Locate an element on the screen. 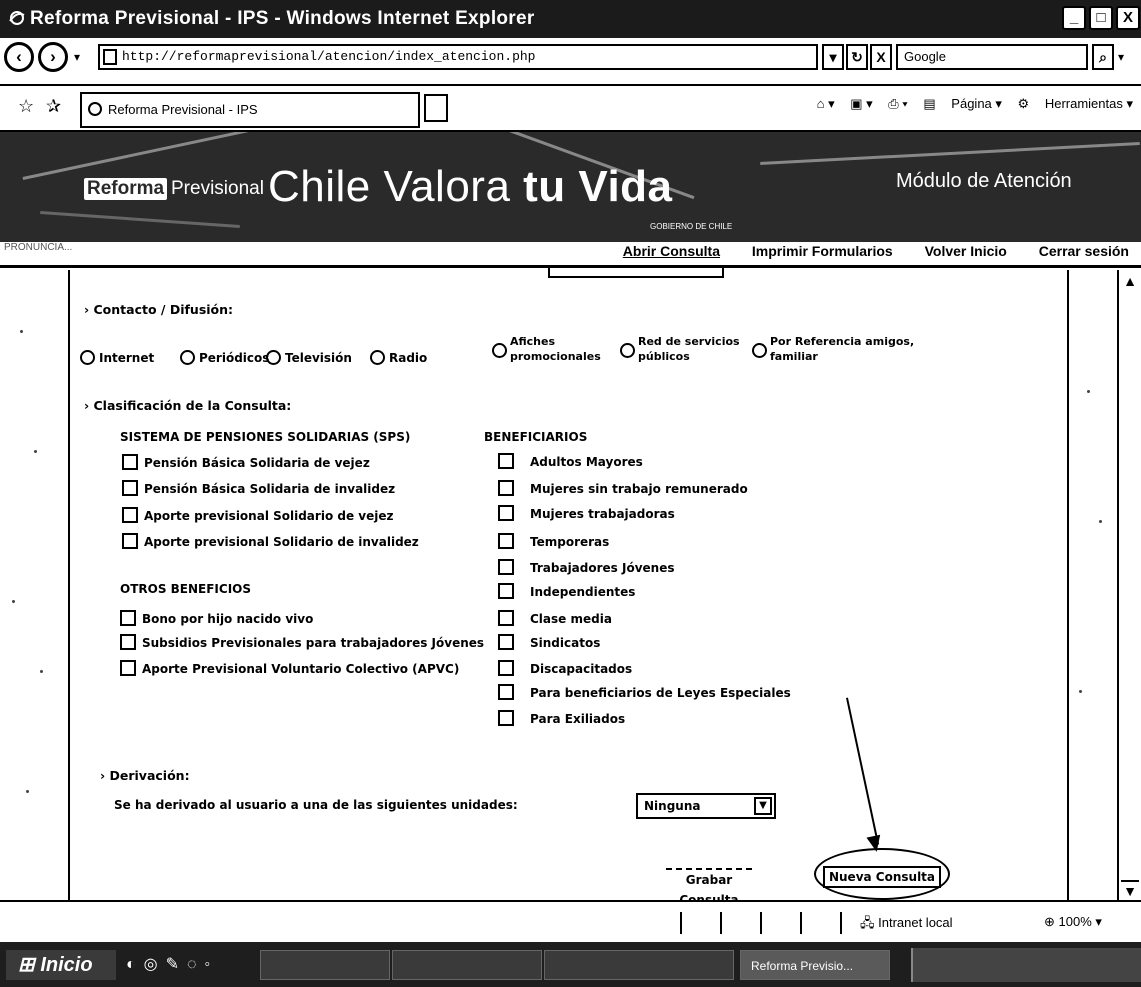 The width and height of the screenshot is (1141, 987). menu-cerrar-sesion: Cerrar sesión is located at coordinates (1084, 251).